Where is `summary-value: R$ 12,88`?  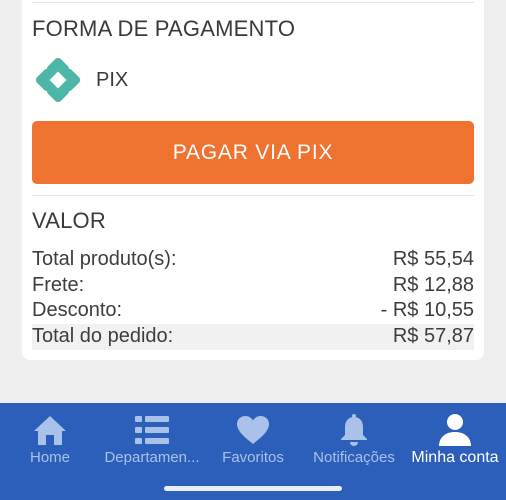
summary-value: R$ 12,88 is located at coordinates (433, 284).